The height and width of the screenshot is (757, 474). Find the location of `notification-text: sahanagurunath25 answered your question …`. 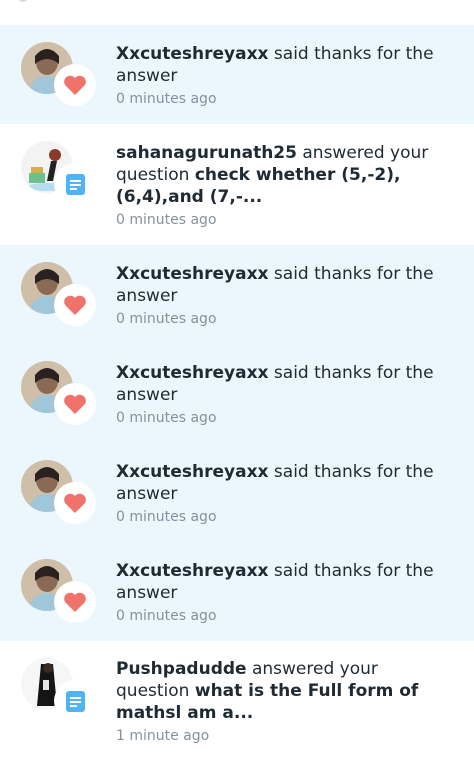

notification-text: sahanagurunath25 answered your question … is located at coordinates (286, 175).